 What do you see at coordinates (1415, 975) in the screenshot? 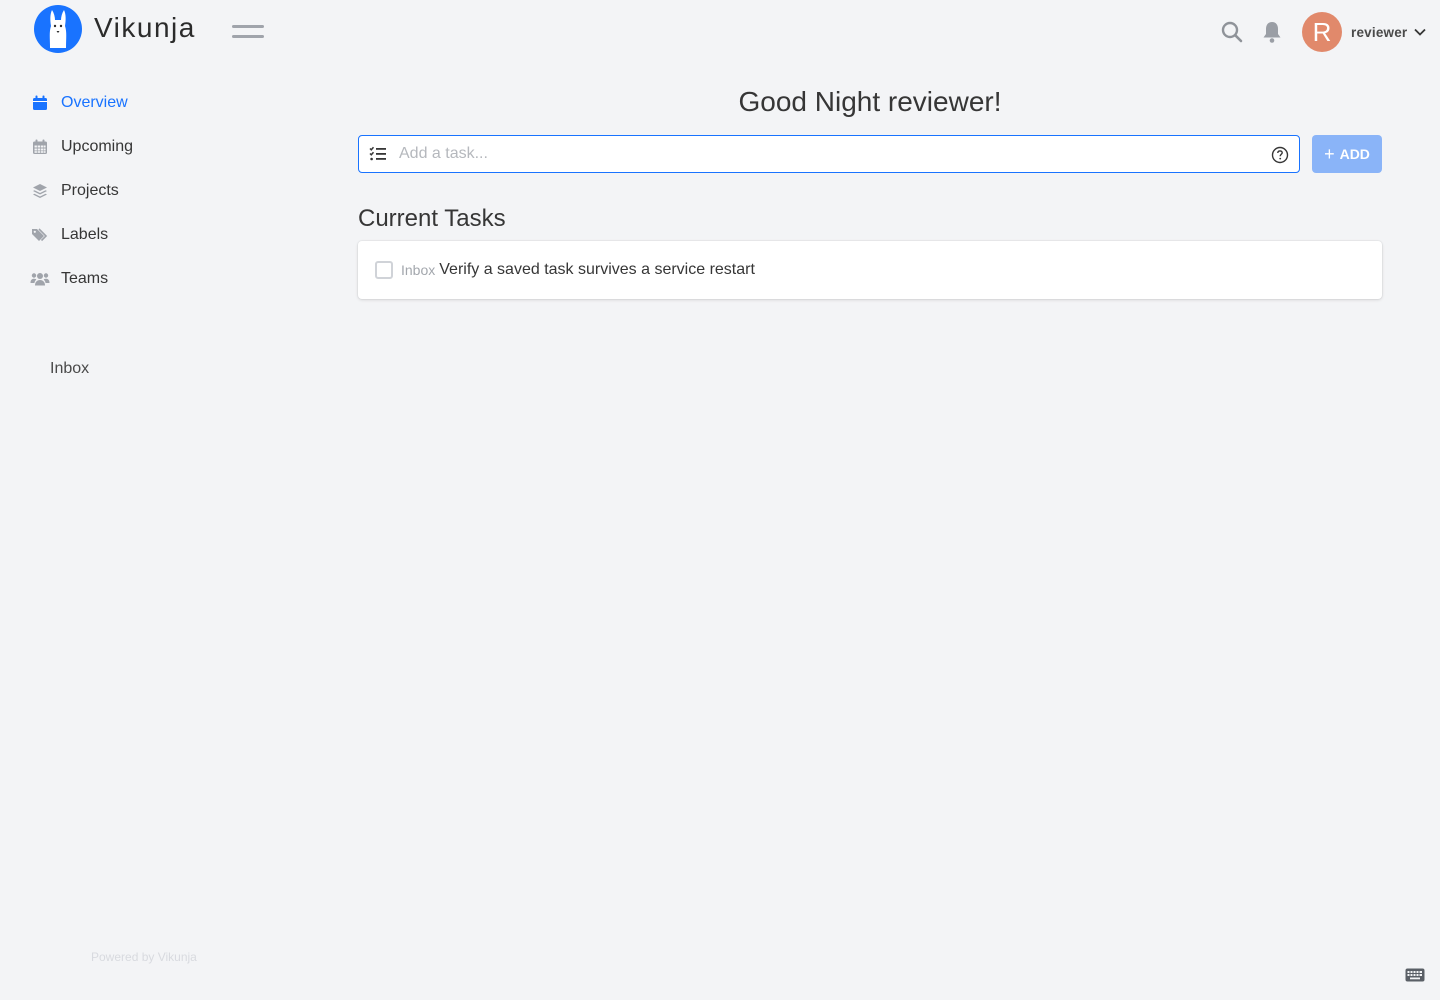
I see `keyboard-icon` at bounding box center [1415, 975].